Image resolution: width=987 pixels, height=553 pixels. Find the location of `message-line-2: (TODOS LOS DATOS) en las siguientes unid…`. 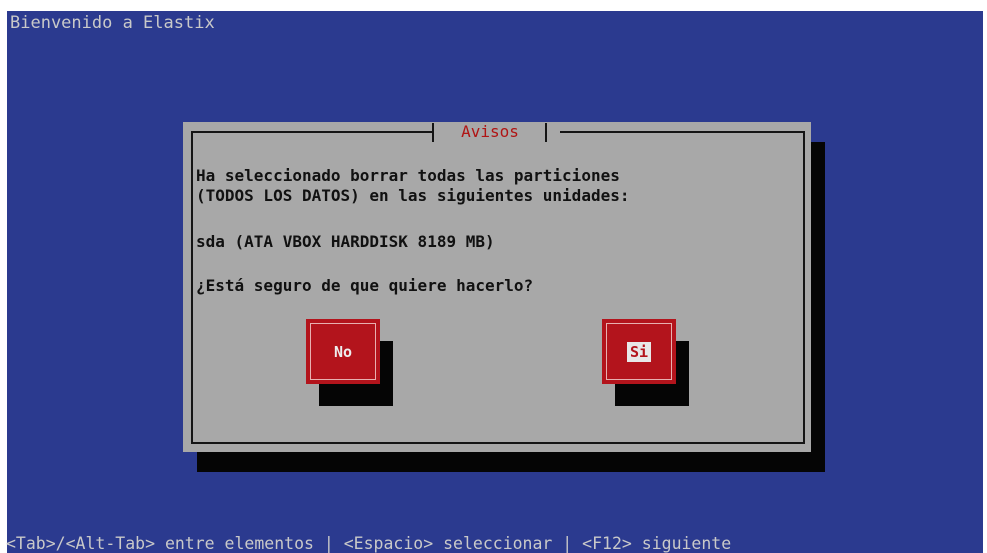

message-line-2: (TODOS LOS DATOS) en las siguientes unid… is located at coordinates (413, 195).